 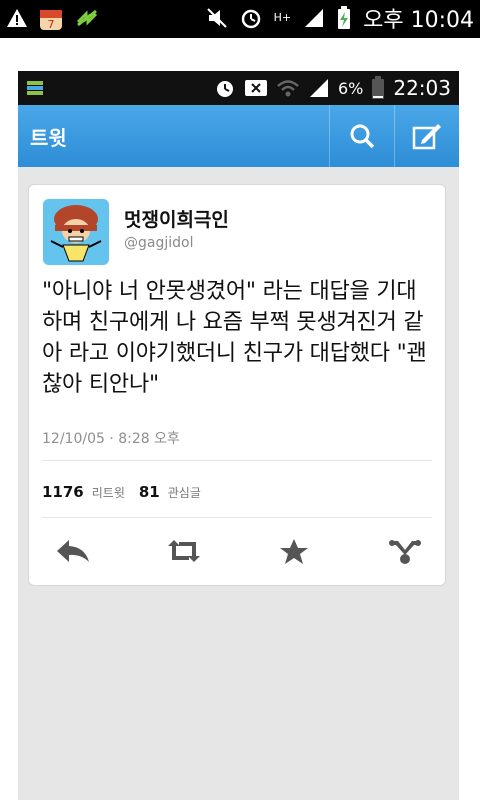 I want to click on retweet-count: 1176, so click(x=63, y=492).